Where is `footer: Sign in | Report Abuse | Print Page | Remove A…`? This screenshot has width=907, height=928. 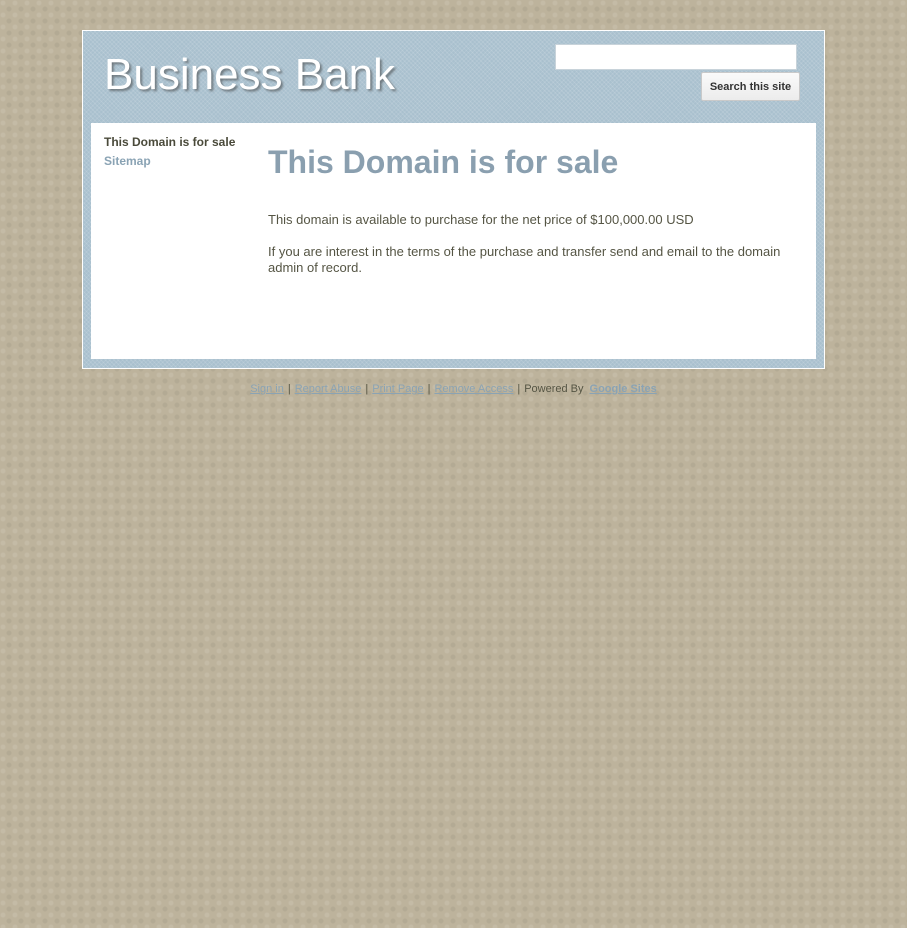
footer: Sign in | Report Abuse | Print Page | Remove A… is located at coordinates (453, 389).